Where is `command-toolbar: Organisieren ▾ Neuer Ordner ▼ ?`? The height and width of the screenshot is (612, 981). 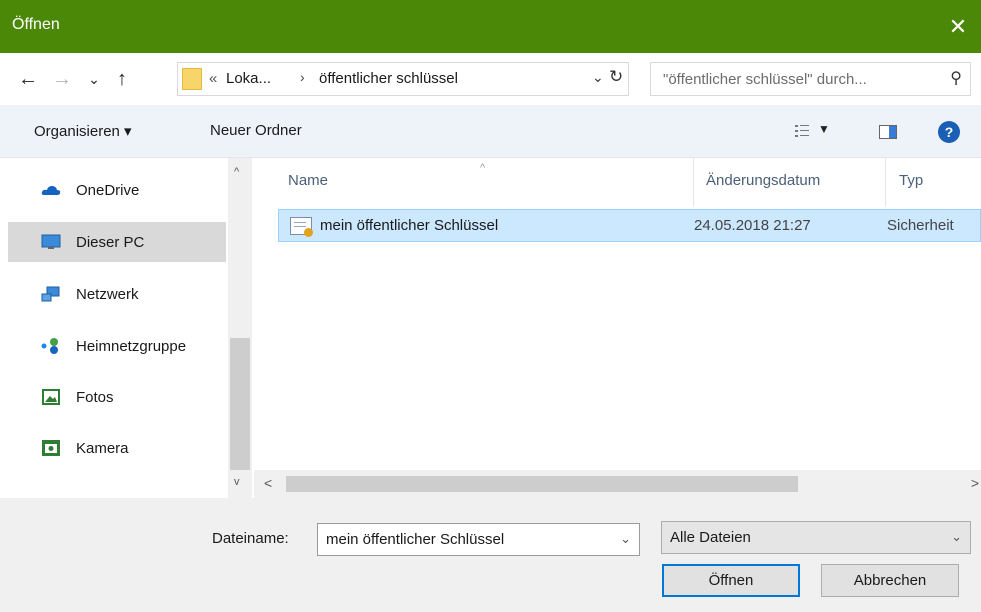 command-toolbar: Organisieren ▾ Neuer Ordner ▼ ? is located at coordinates (490, 131).